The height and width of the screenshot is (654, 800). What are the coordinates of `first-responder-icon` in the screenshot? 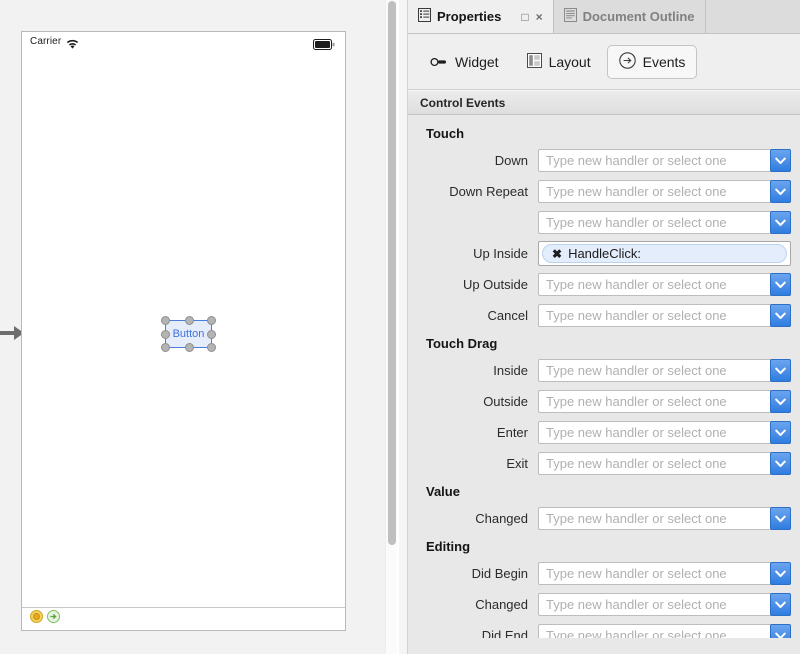 It's located at (36, 619).